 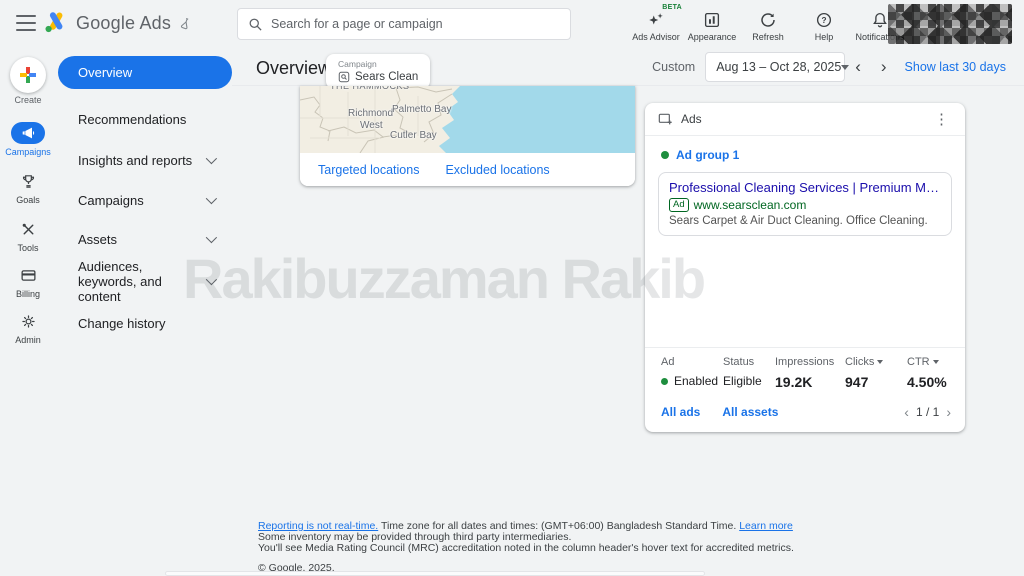 I want to click on ad-badge: Ad, so click(x=679, y=205).